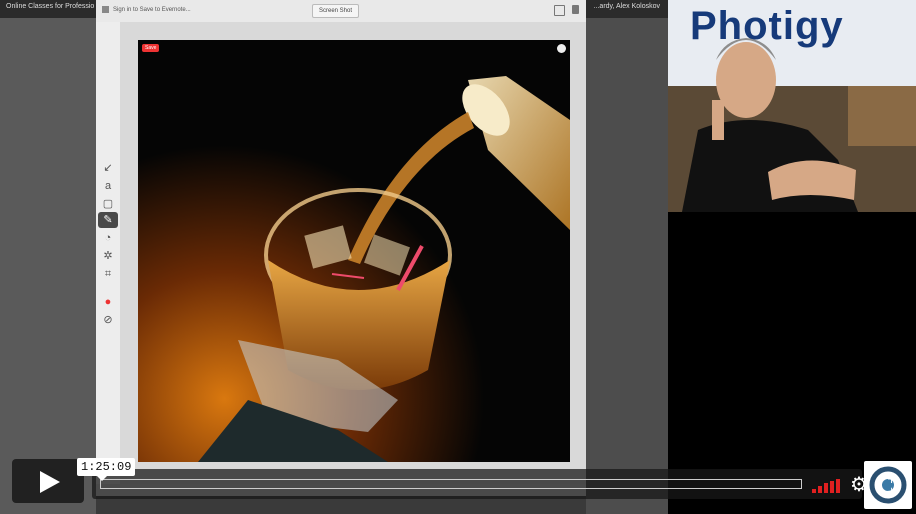 The image size is (916, 514). Describe the element at coordinates (48, 266) in the screenshot. I see `background-browser-left` at that location.